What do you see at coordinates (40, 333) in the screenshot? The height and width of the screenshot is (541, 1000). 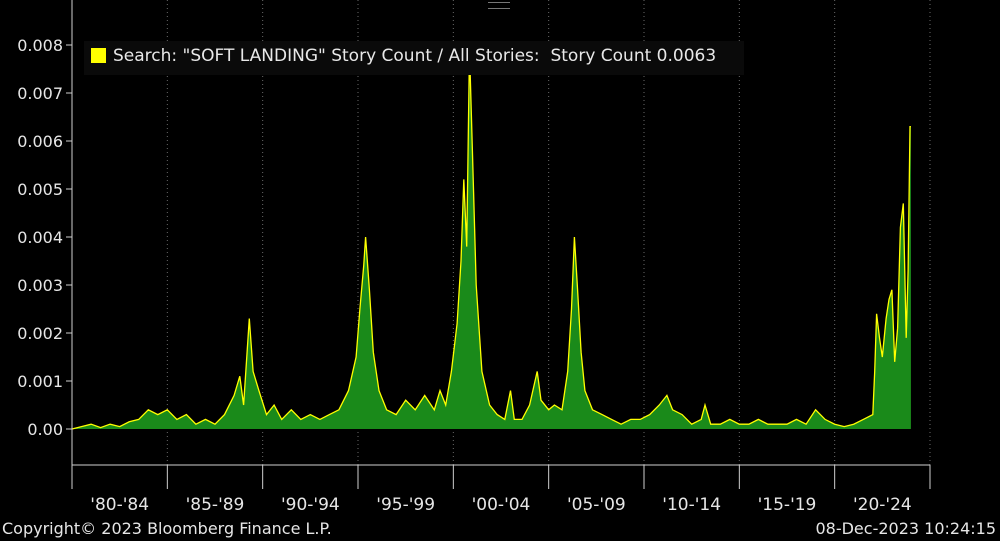 I see `y-tick-label: 0.002` at bounding box center [40, 333].